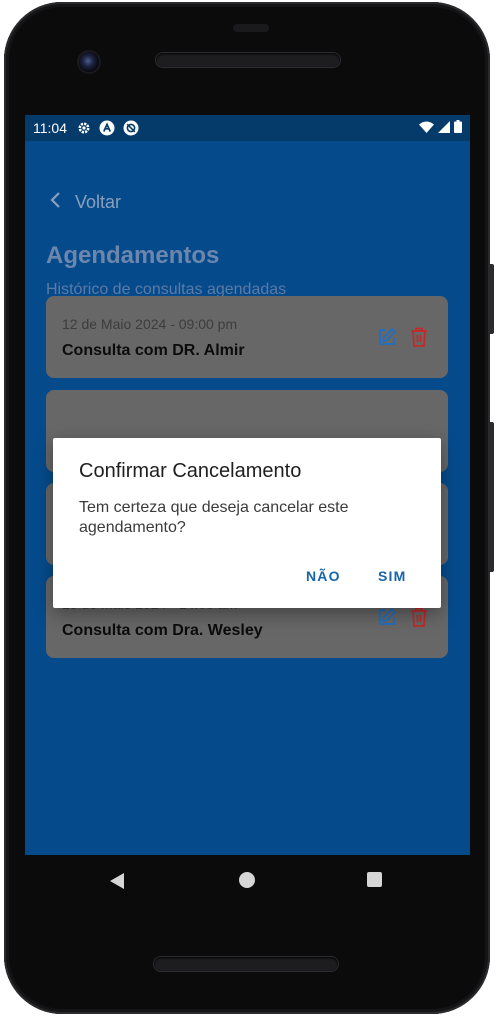  I want to click on android-nav-bar, so click(247, 880).